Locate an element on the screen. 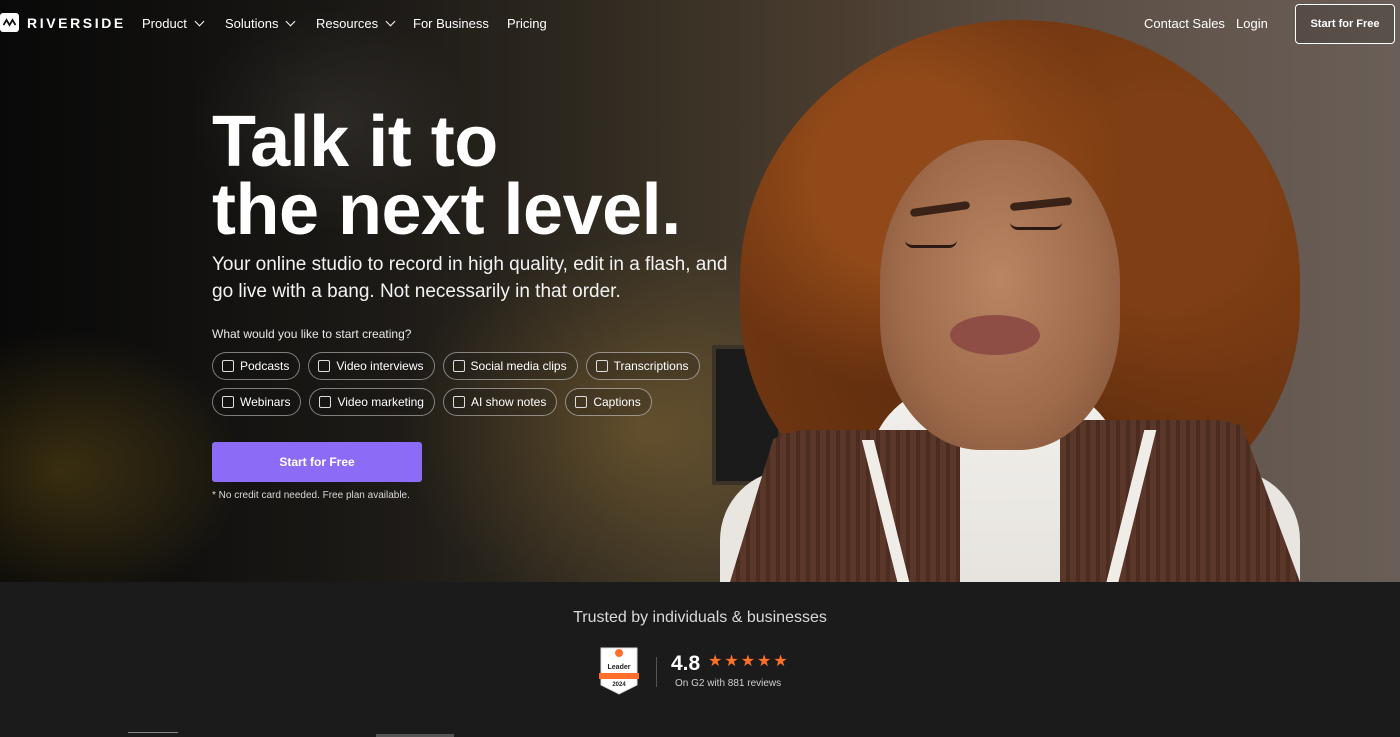  nav-product: Product is located at coordinates (173, 23).